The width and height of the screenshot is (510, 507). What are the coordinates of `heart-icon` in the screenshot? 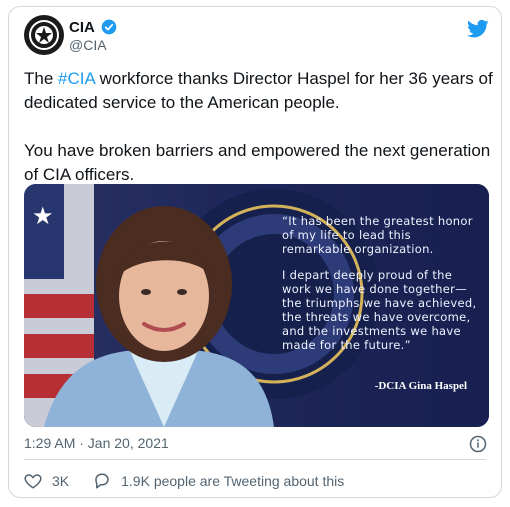 It's located at (33, 481).